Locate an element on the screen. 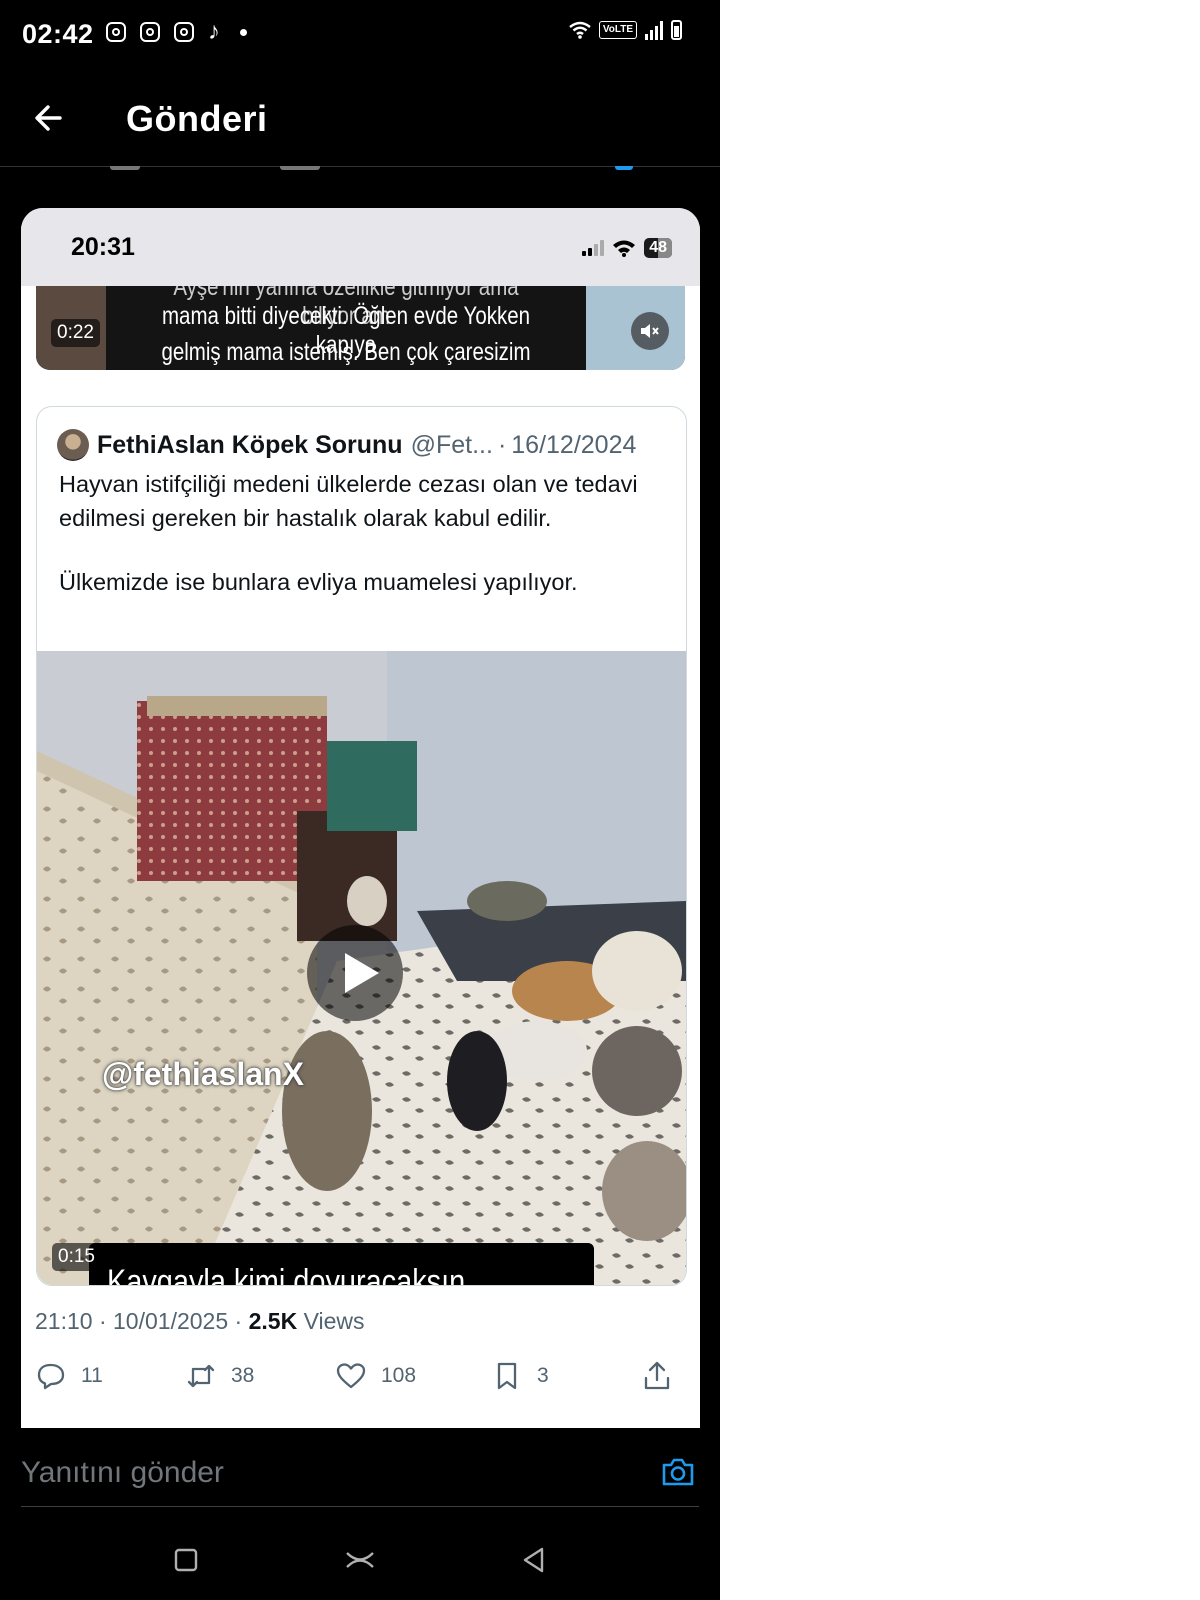 The height and width of the screenshot is (1600, 1200). system-navigation-bar is located at coordinates (360, 1562).